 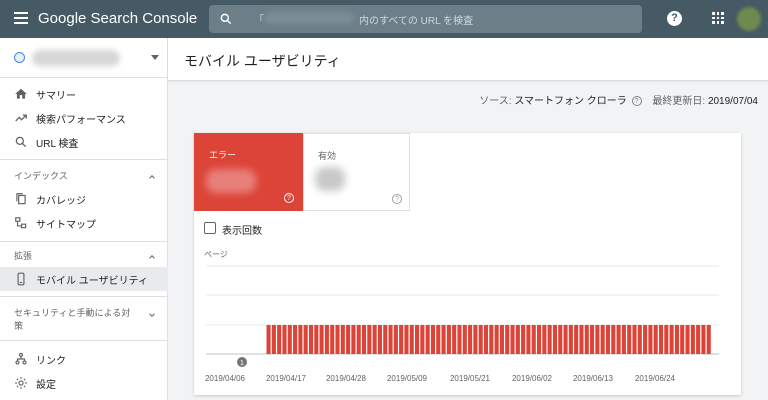 I want to click on sidebar-item-summary: サマリー, so click(x=84, y=94).